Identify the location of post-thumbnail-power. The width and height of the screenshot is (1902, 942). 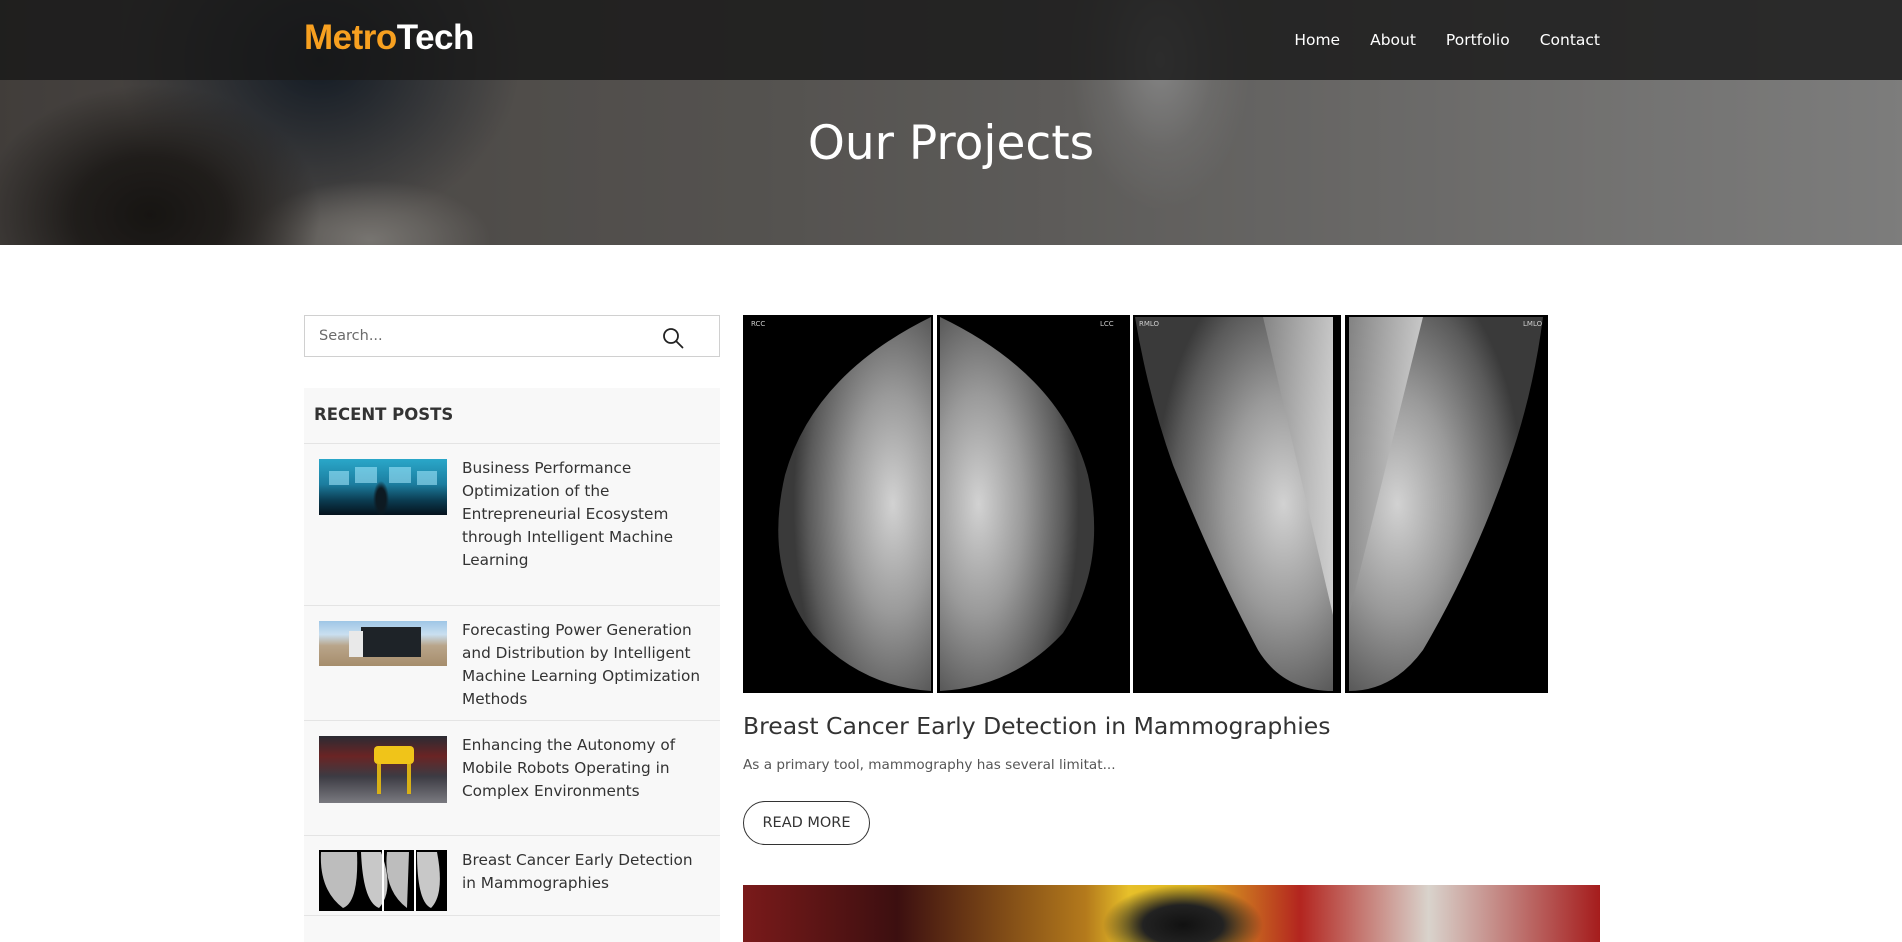
(383, 643).